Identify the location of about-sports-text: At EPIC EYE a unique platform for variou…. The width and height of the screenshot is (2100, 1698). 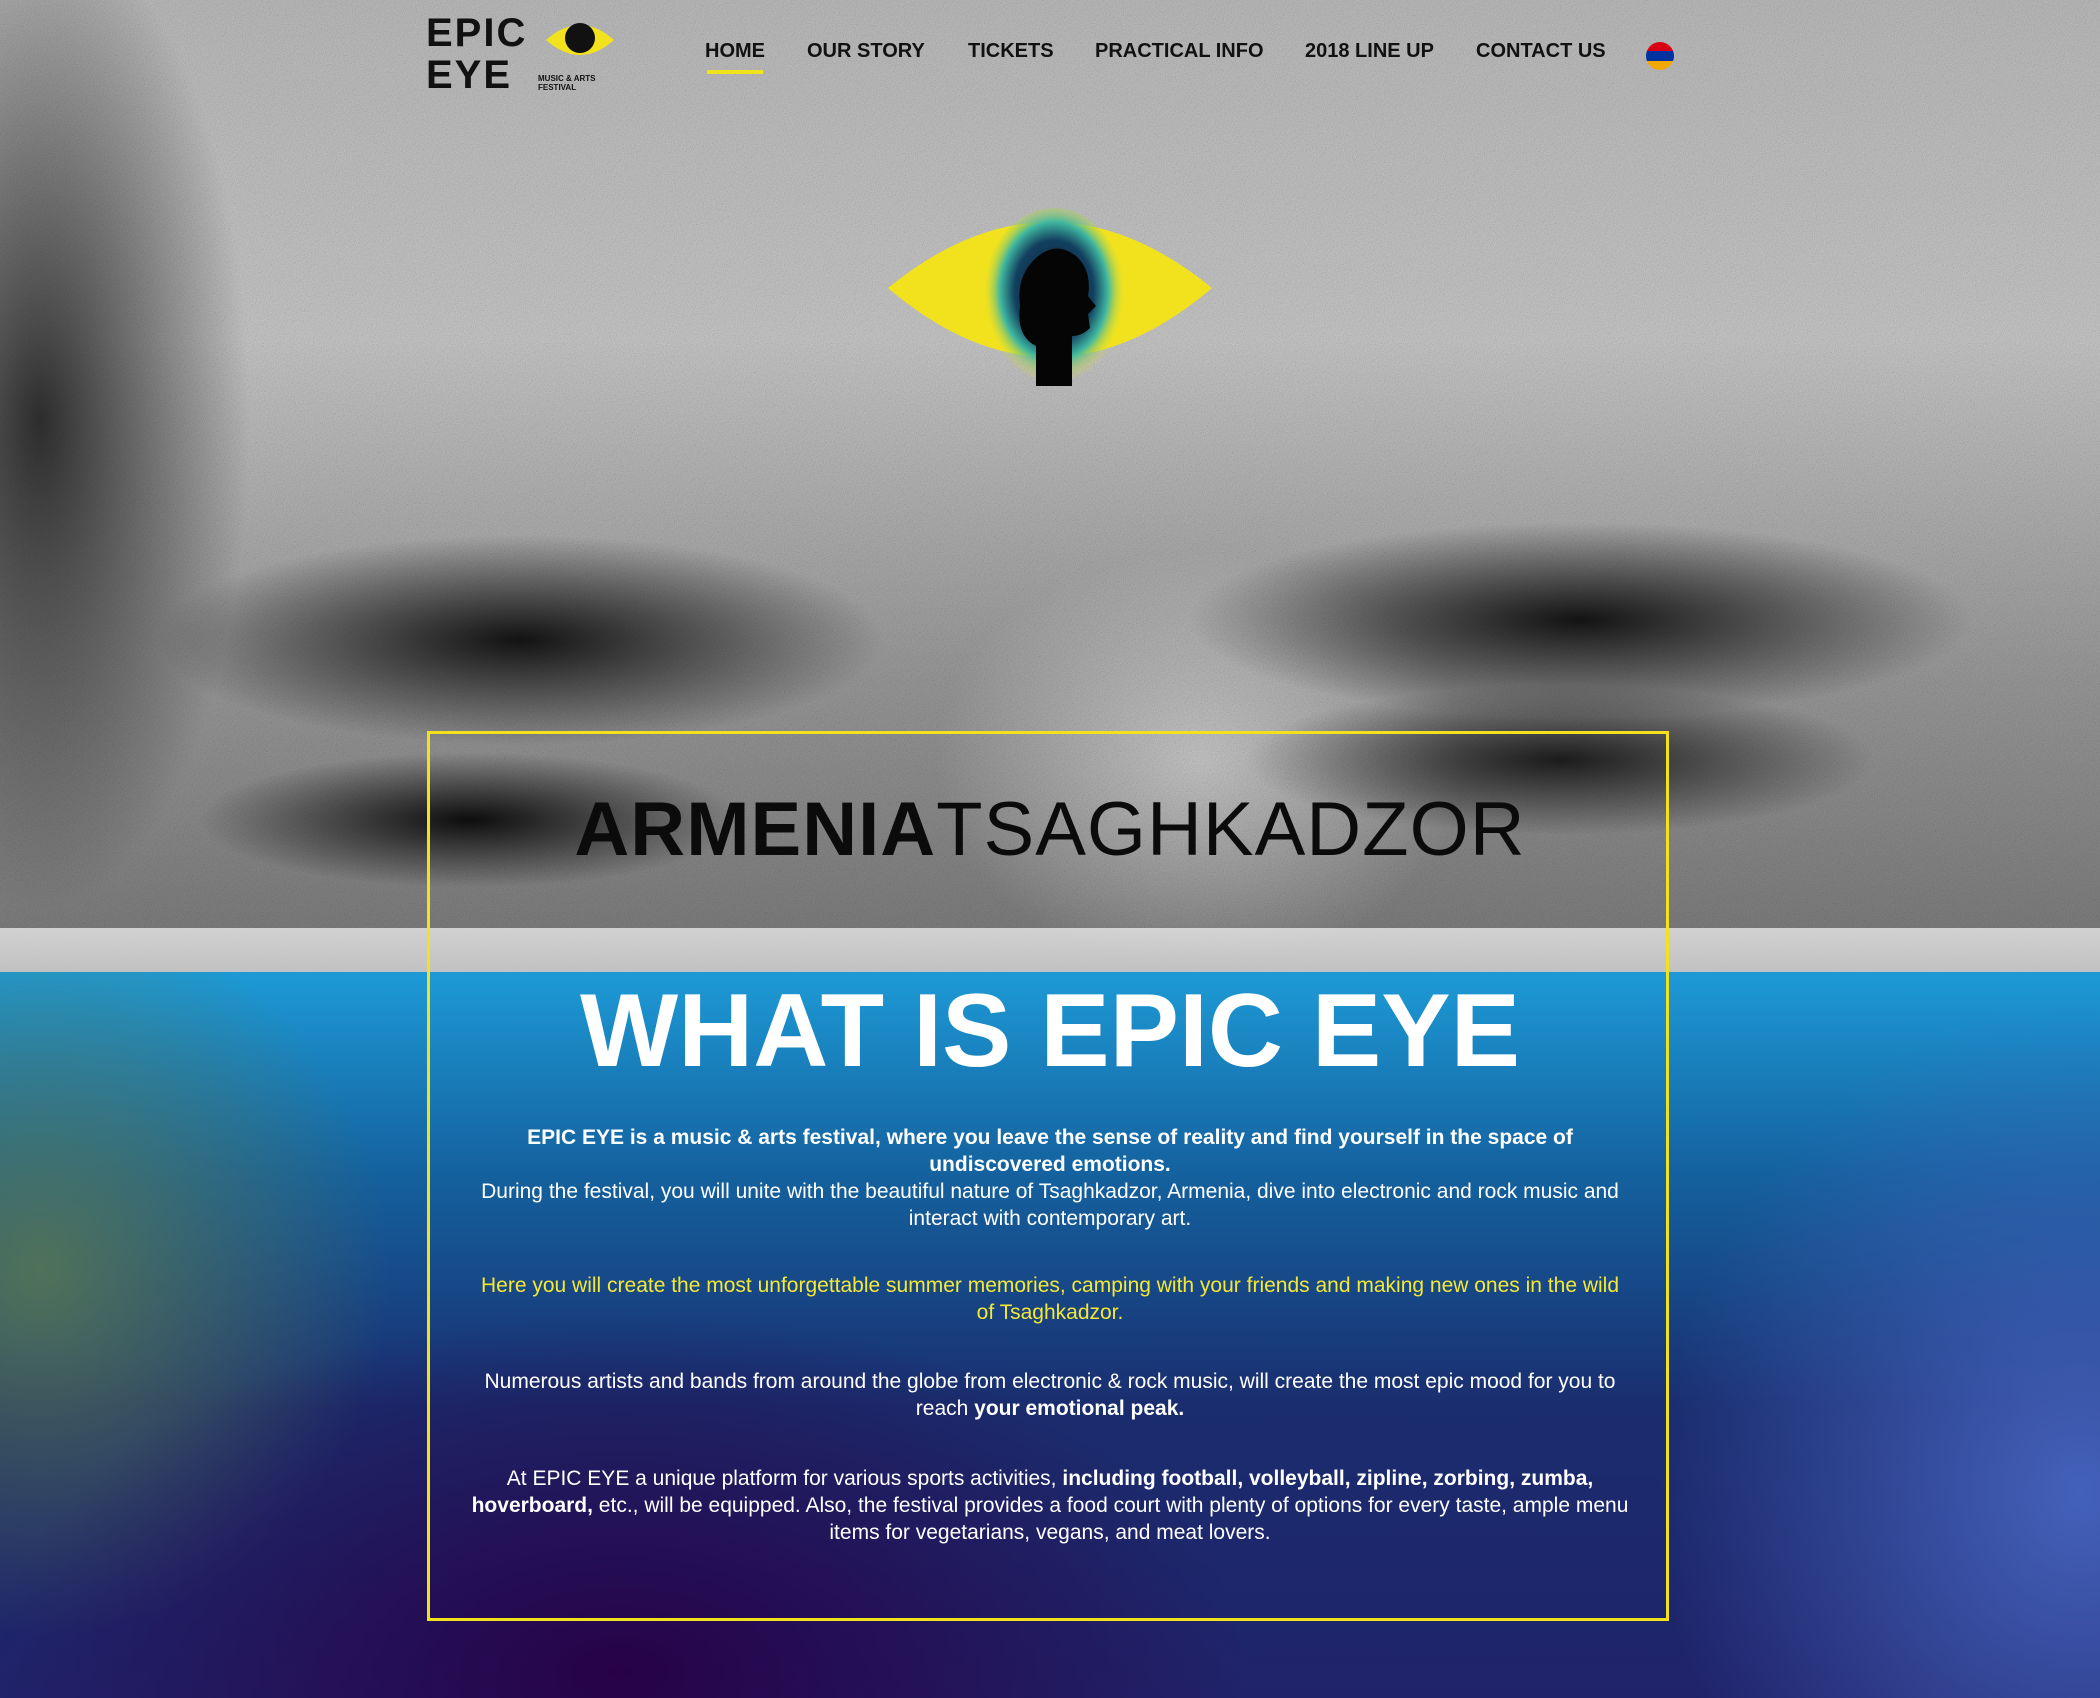
(784, 1478).